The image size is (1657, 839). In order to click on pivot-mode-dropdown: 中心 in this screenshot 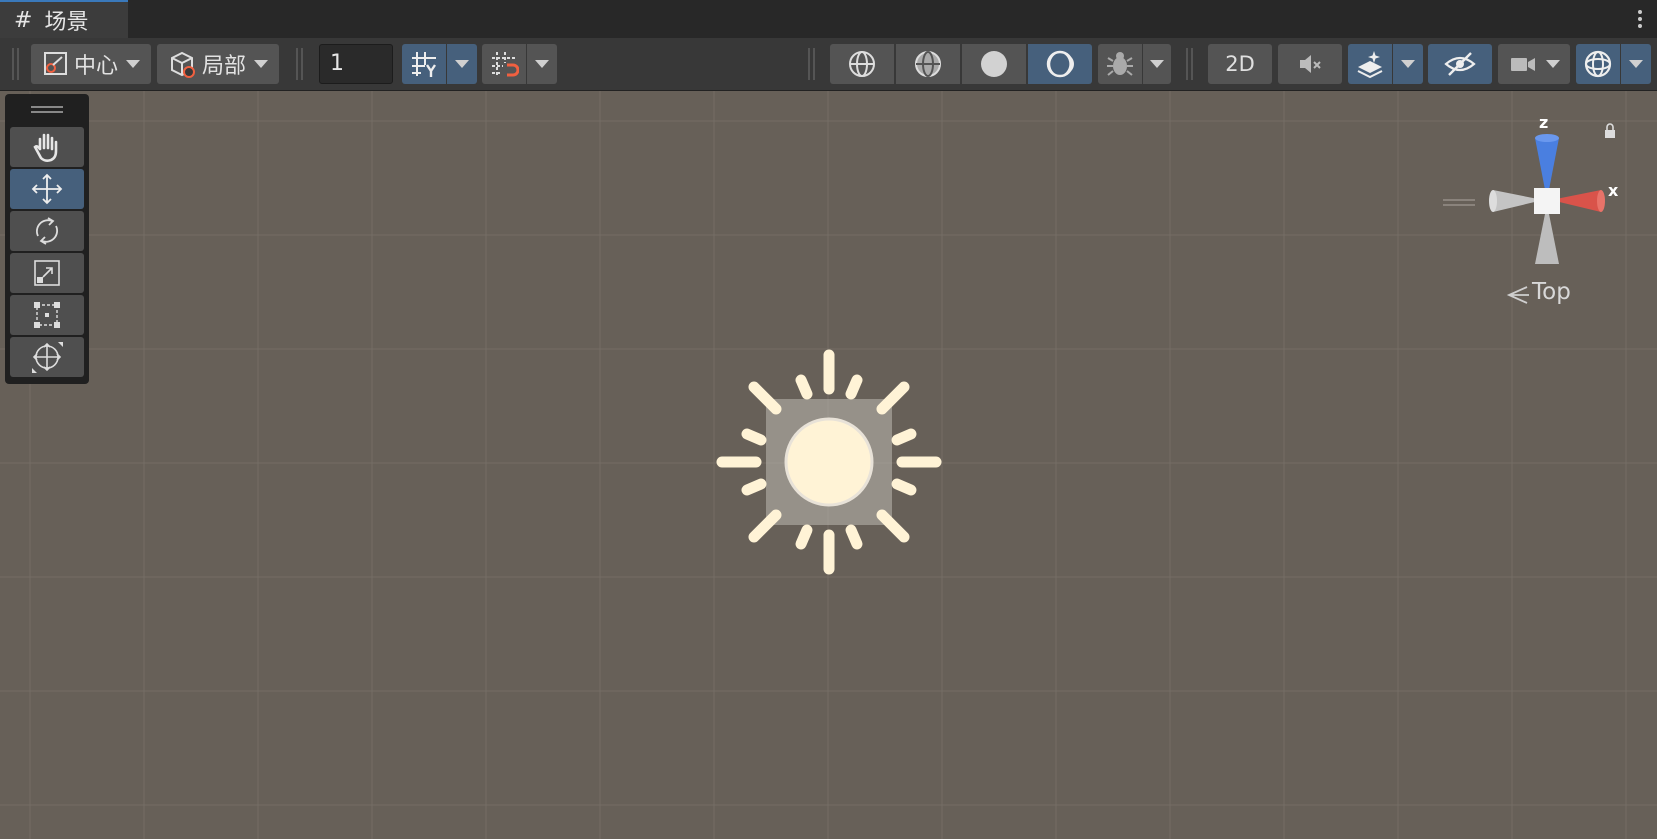, I will do `click(91, 64)`.